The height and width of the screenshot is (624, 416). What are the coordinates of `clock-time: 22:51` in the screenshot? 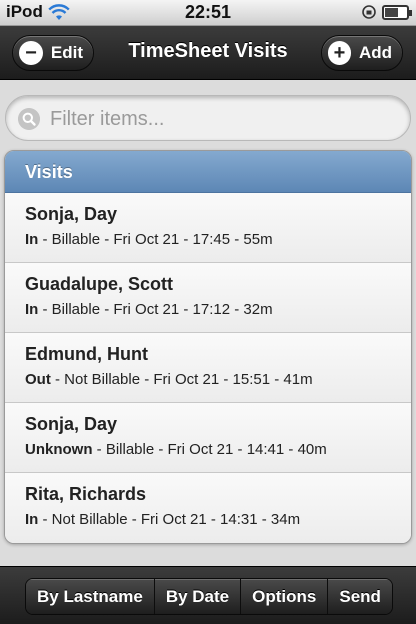 It's located at (208, 12).